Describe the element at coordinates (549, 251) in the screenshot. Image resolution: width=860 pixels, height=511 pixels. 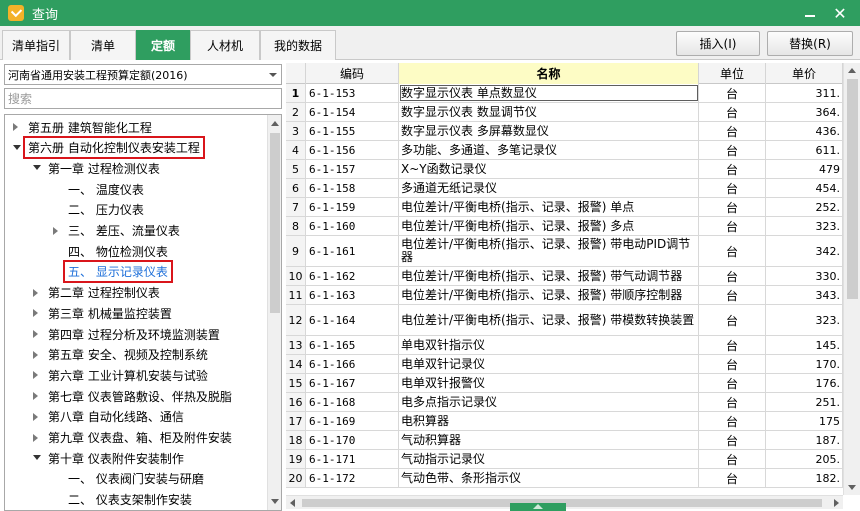
I see `quota-name: 电位差计/平衡电桥(指示、记录、报警) 带电动PID调节器` at that location.